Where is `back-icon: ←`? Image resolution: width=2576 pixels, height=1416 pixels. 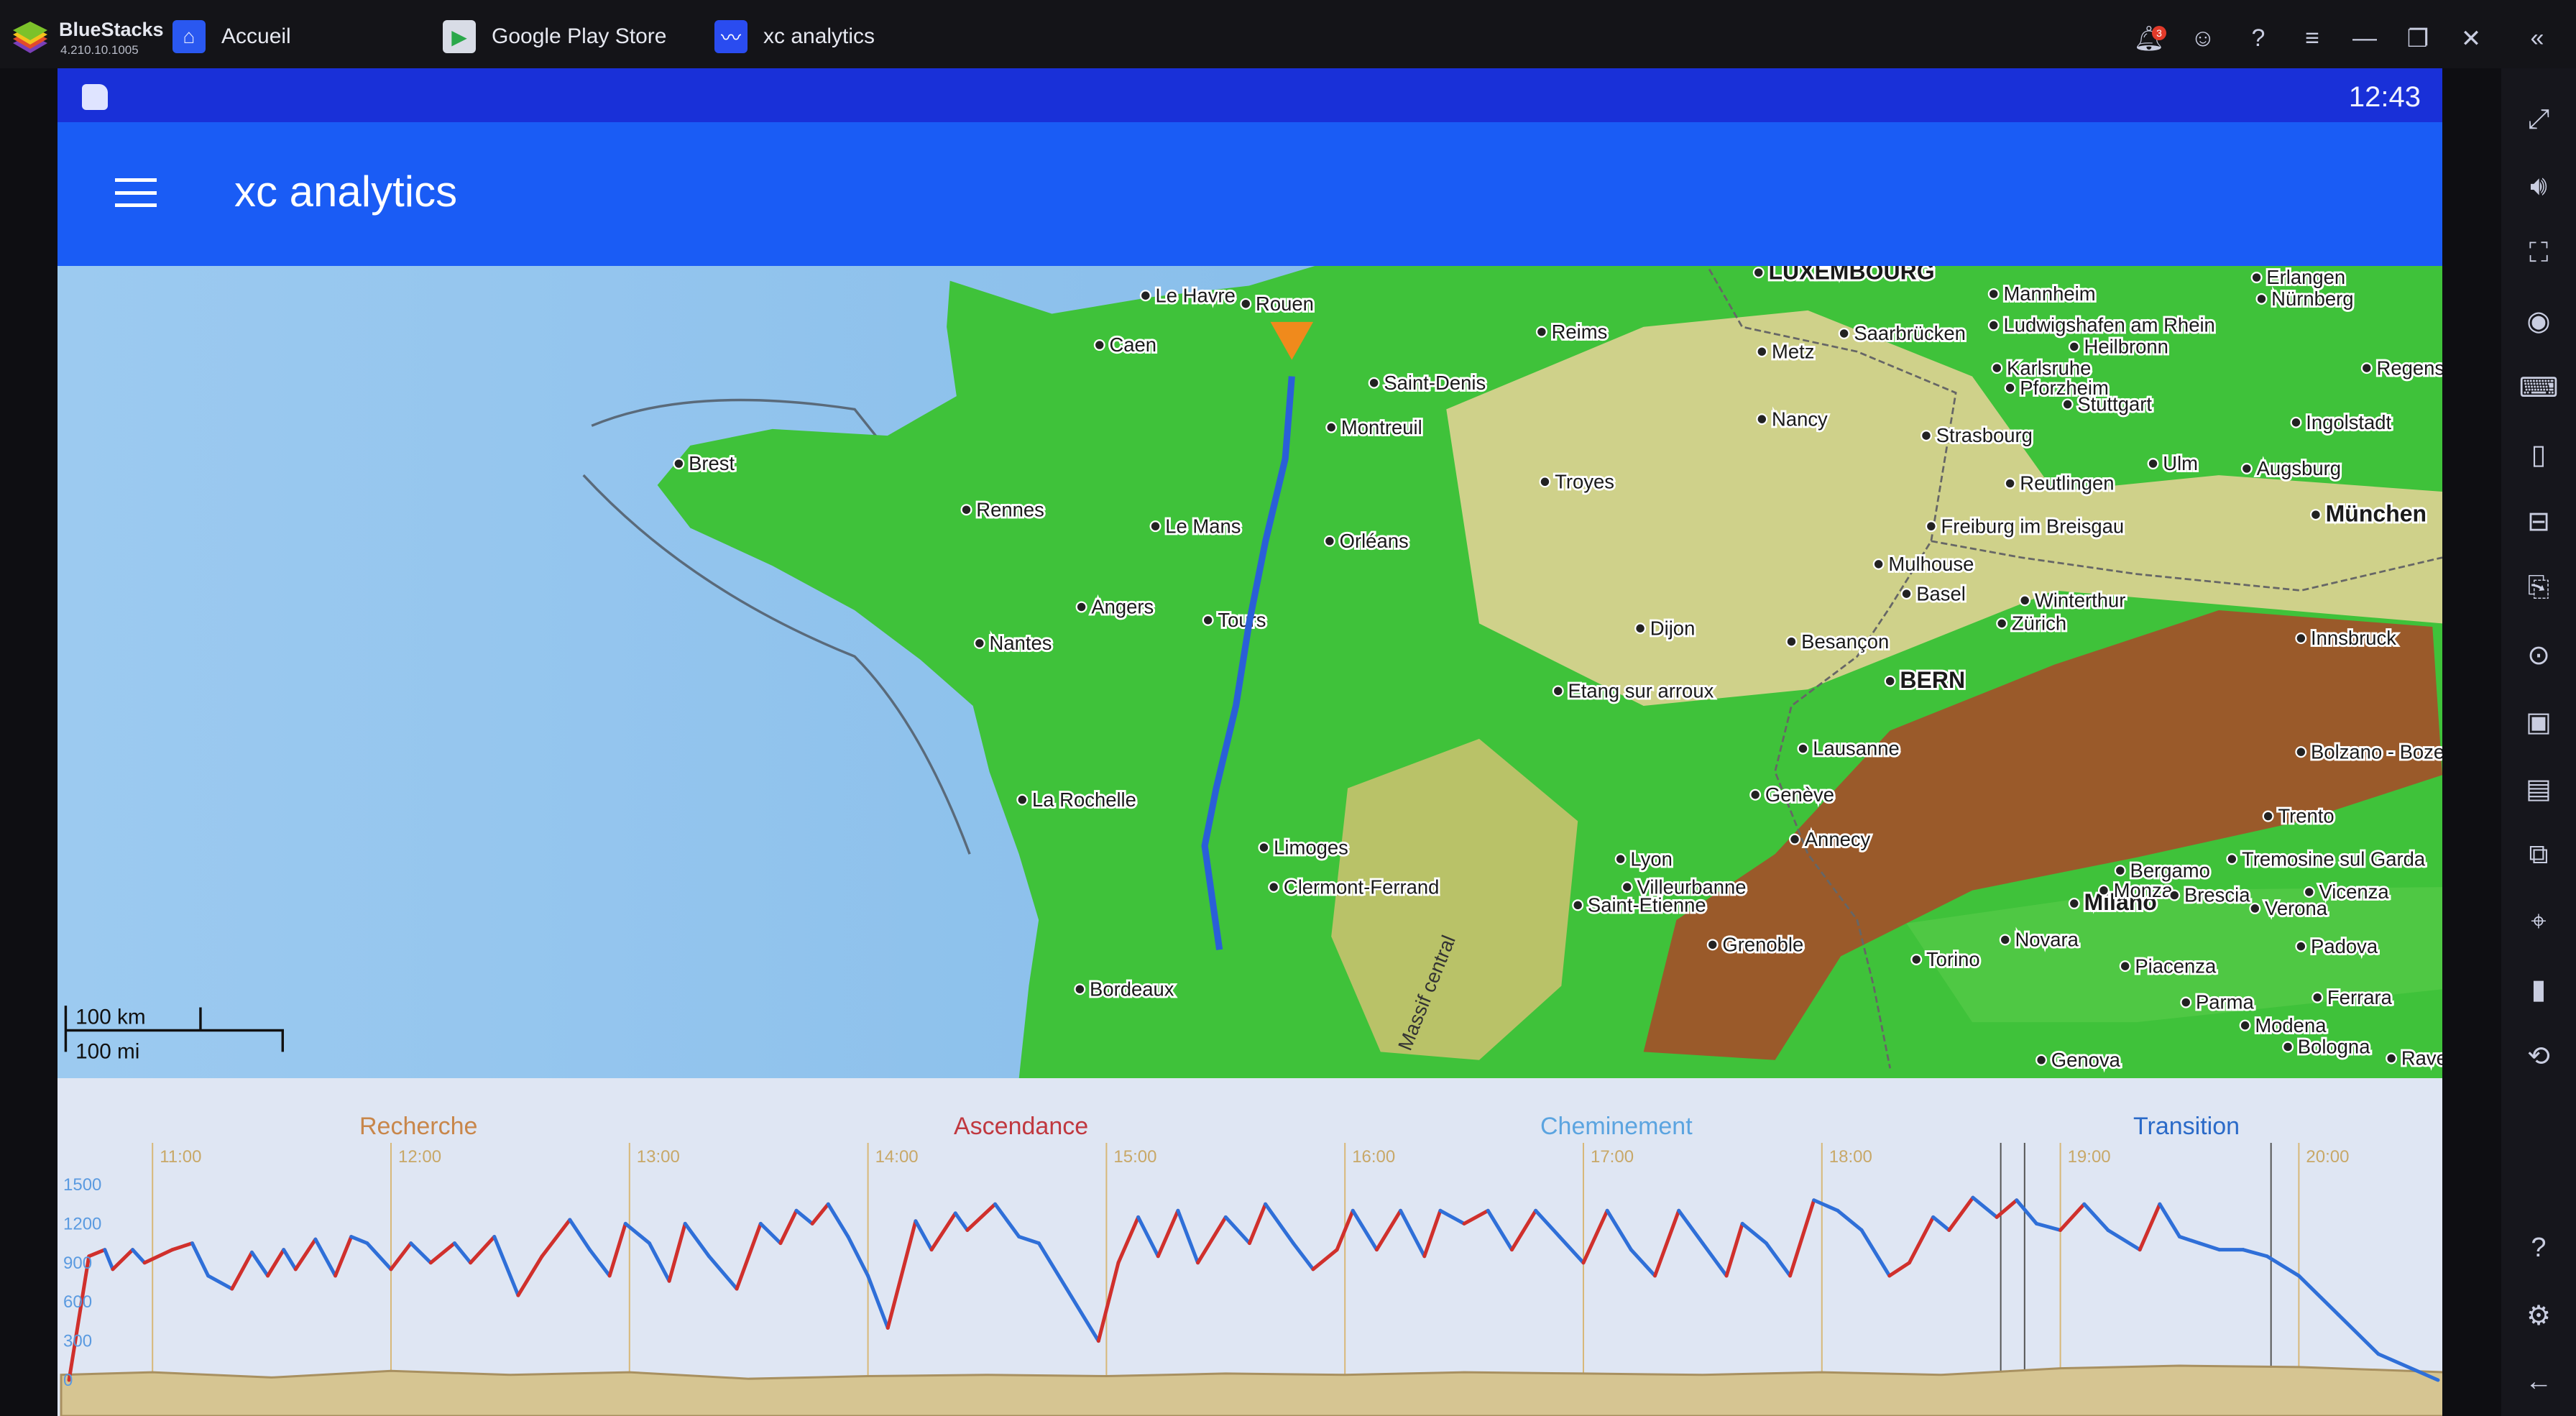
back-icon: ← is located at coordinates (2538, 1381).